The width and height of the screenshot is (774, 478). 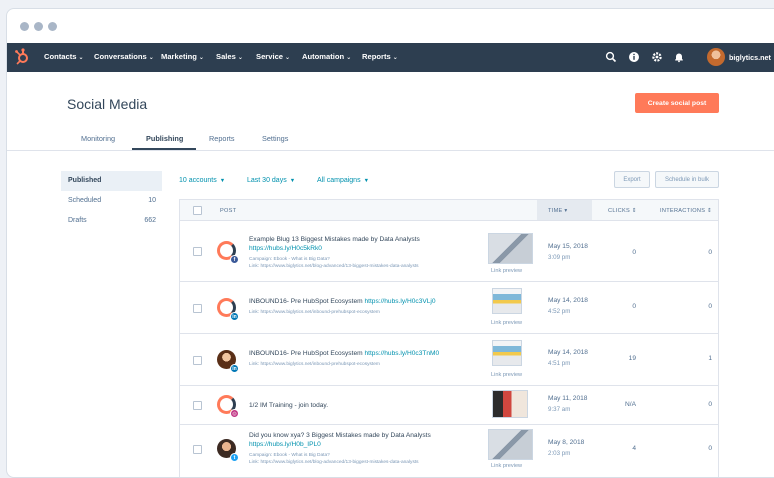 I want to click on post-time: 3:09 pm, so click(x=559, y=257).